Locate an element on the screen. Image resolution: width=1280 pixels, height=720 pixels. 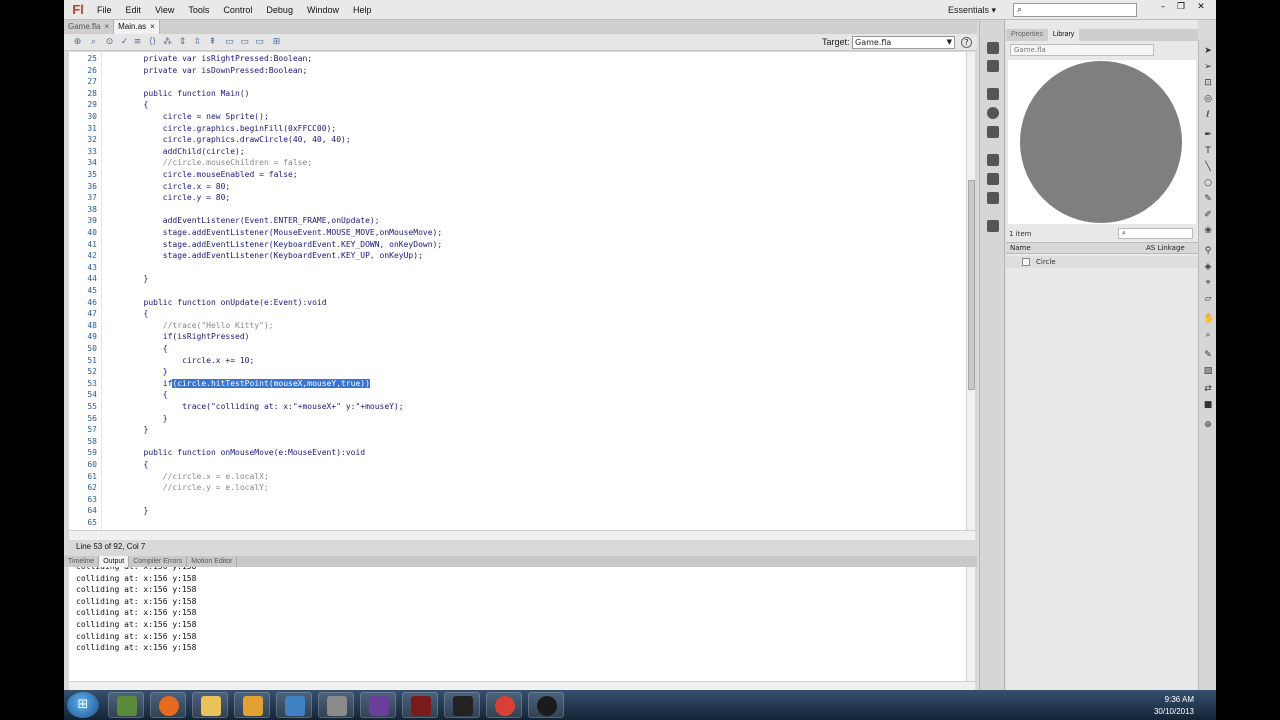
check-syntax-icon: ✓ is located at coordinates (124, 42).